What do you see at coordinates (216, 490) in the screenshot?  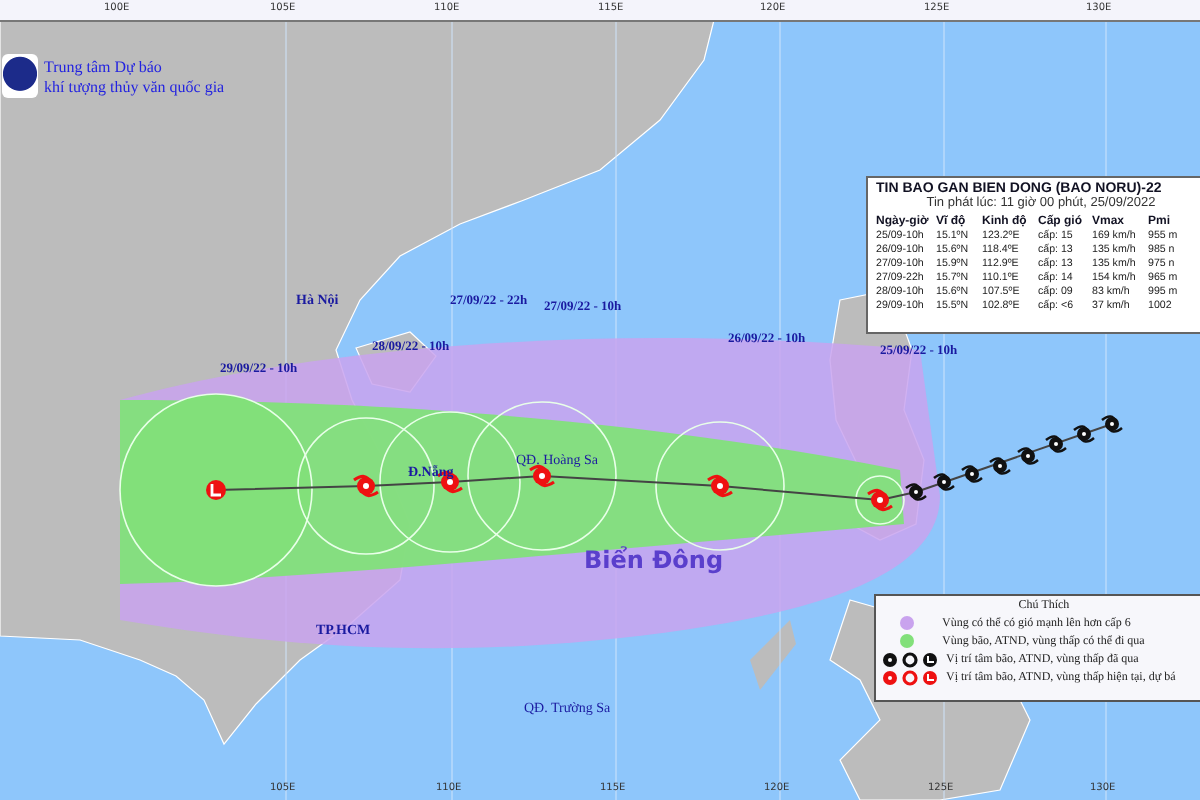 I see `low-pressure-icon` at bounding box center [216, 490].